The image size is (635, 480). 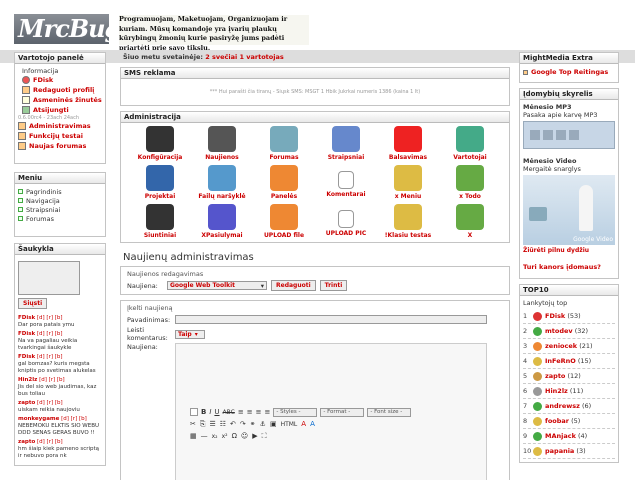 I want to click on google-top-link: Google Top Reitingas, so click(x=569, y=72).